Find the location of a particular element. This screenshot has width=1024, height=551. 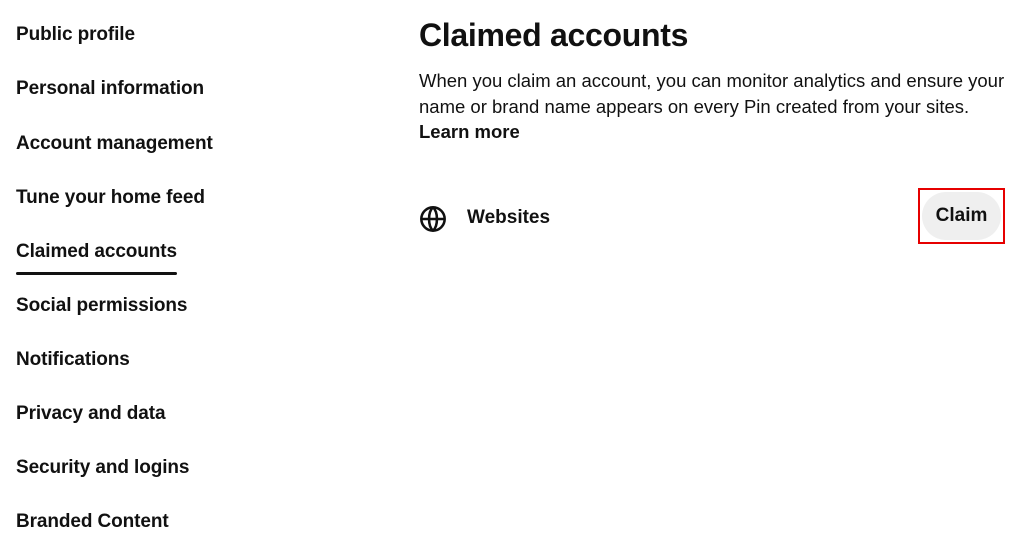

sidebar-item-label: Account management is located at coordinates (114, 143).